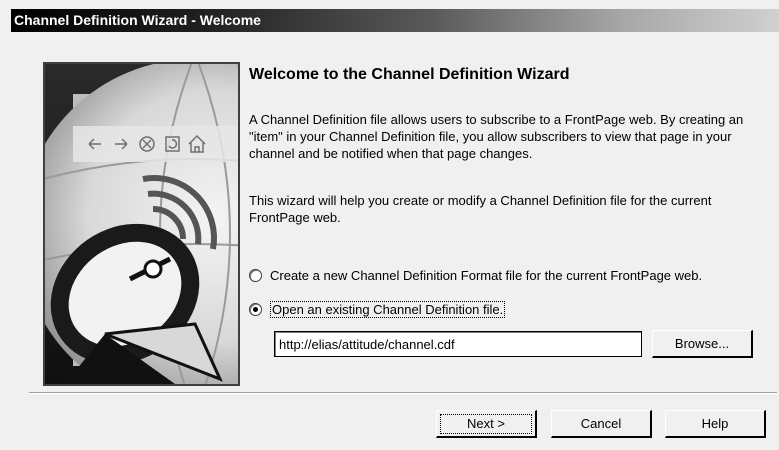 This screenshot has width=779, height=450. Describe the element at coordinates (255, 309) in the screenshot. I see `open-existing-radio` at that location.